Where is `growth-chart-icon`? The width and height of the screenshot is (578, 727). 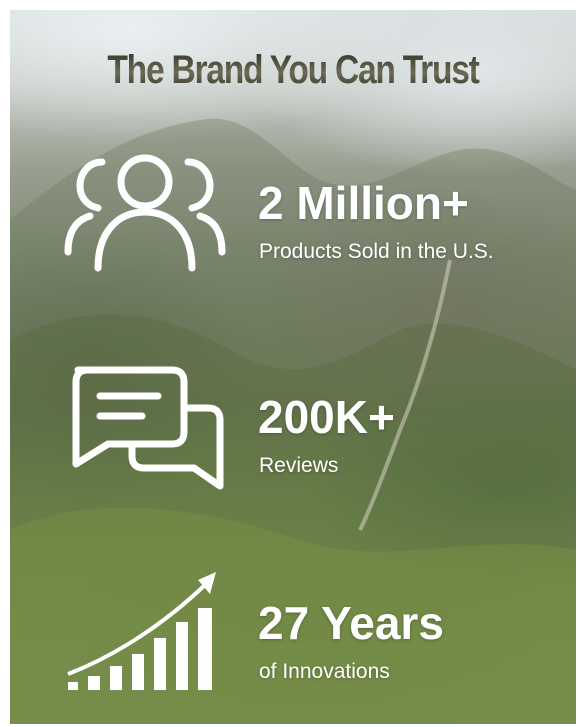
growth-chart-icon is located at coordinates (145, 632).